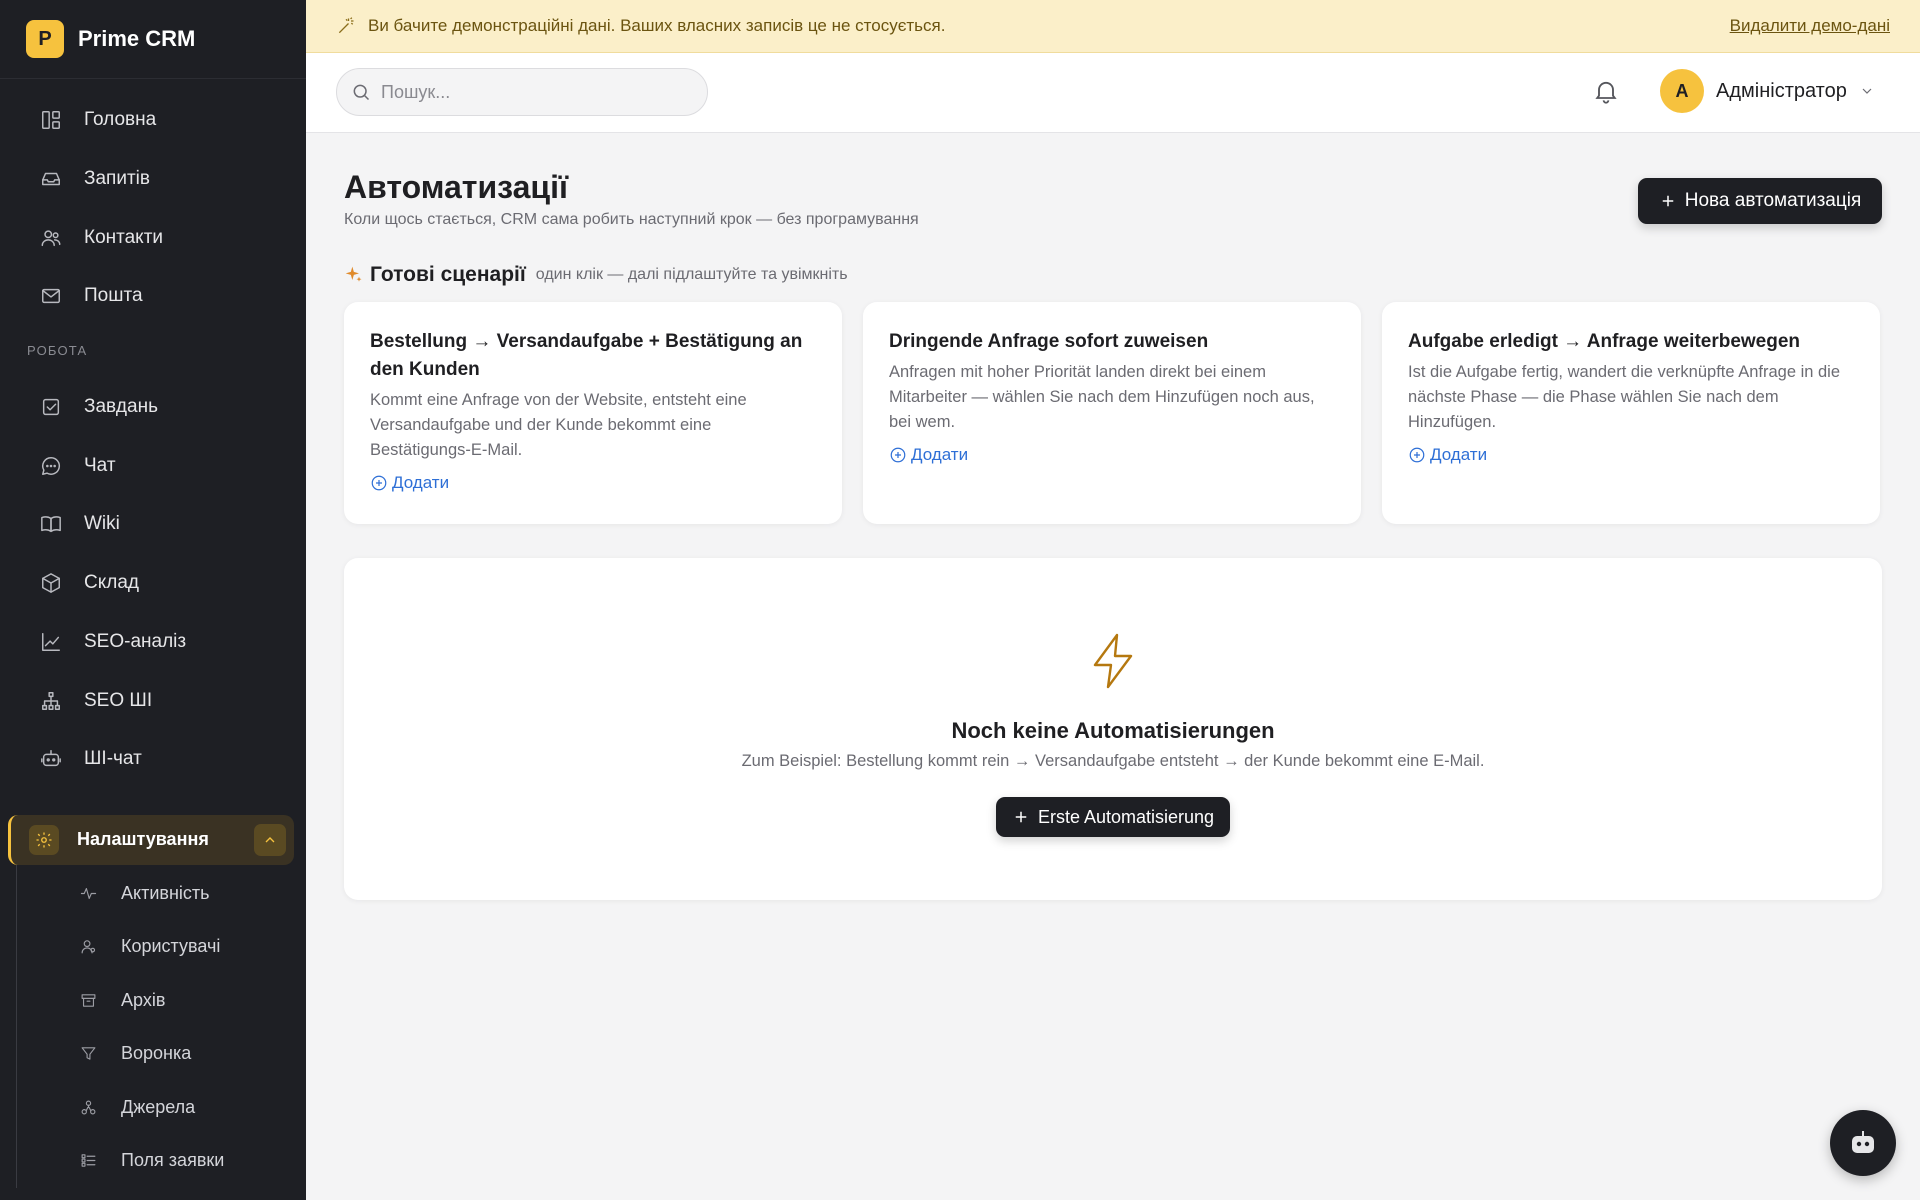  Describe the element at coordinates (1049, 341) in the screenshot. I see `scenario-card-title: Dringende Anfrage sofort zuweisen` at that location.